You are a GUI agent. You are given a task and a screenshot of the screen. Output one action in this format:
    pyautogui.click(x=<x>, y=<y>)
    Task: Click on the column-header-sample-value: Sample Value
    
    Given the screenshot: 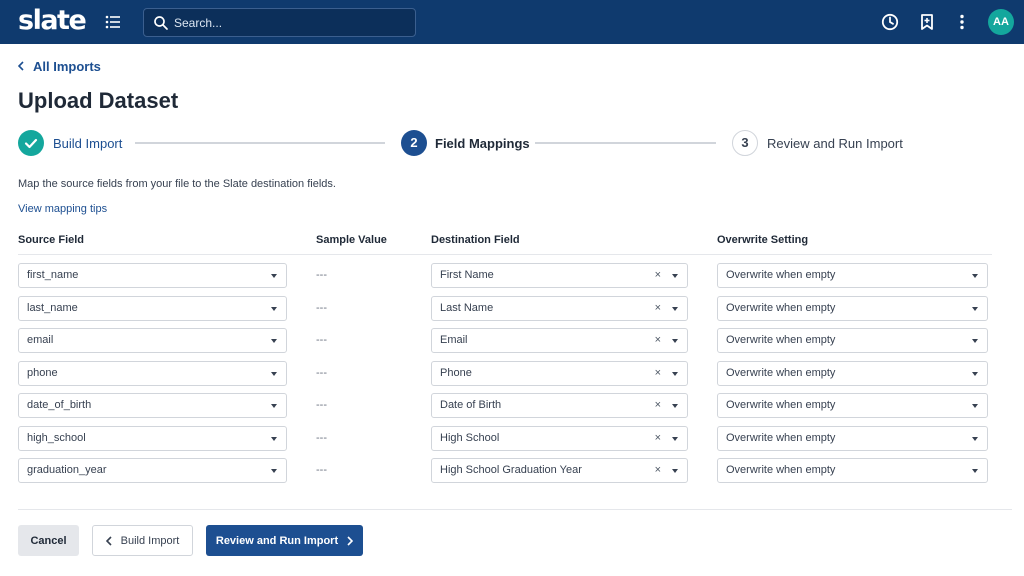 What is the action you would take?
    pyautogui.click(x=351, y=240)
    